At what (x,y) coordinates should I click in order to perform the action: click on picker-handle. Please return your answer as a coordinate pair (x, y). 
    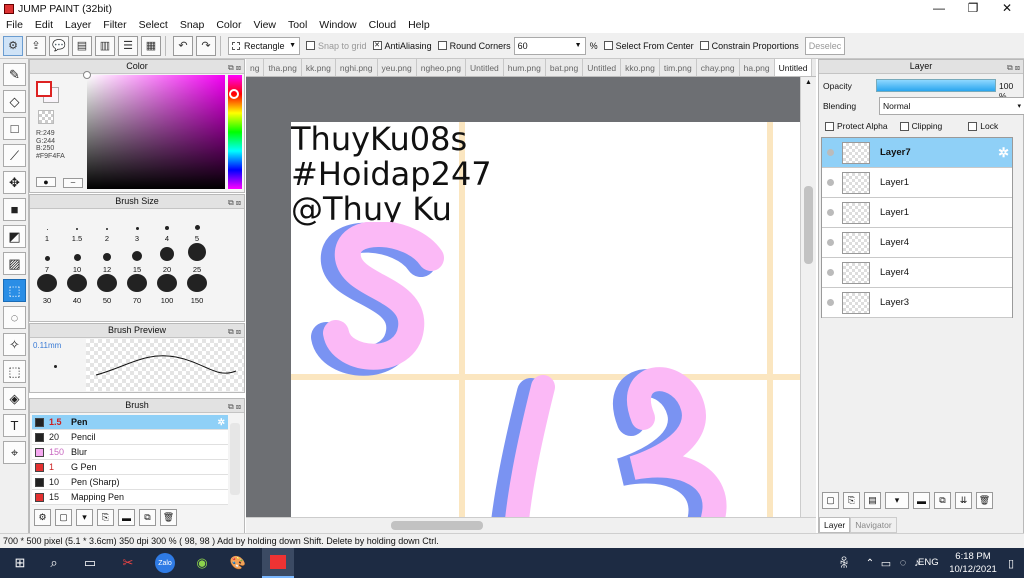
    Looking at the image, I should click on (87, 75).